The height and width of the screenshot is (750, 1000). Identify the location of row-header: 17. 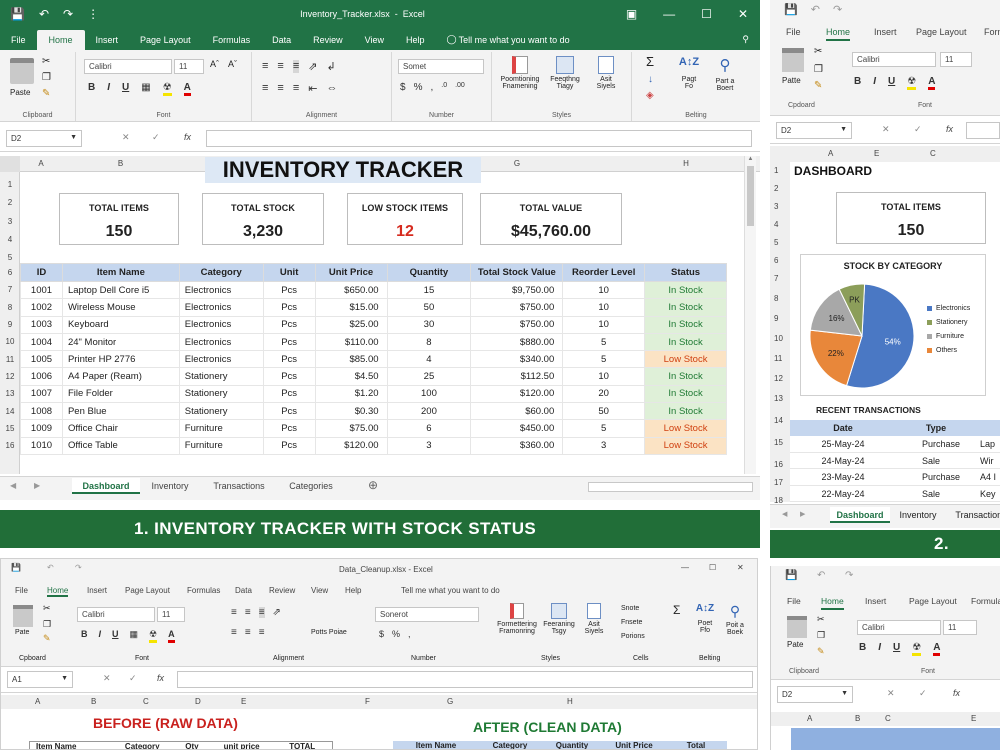
(778, 482).